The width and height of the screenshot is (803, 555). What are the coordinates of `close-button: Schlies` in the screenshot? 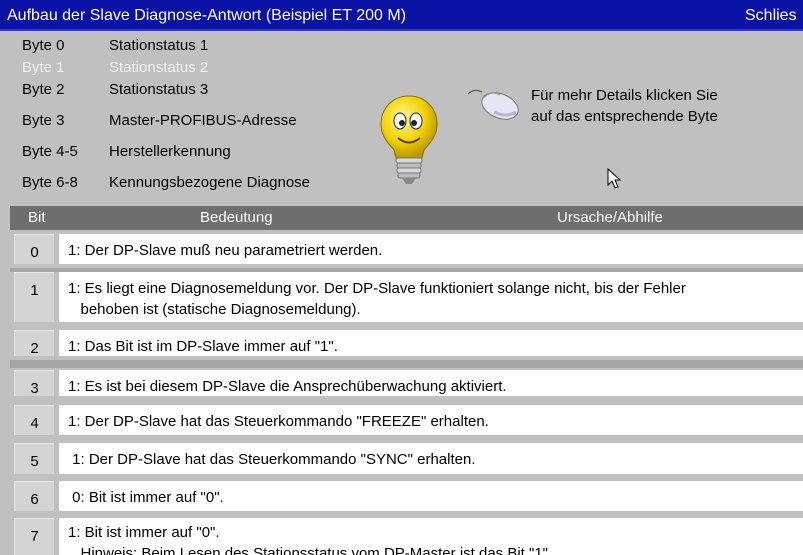 It's located at (771, 16).